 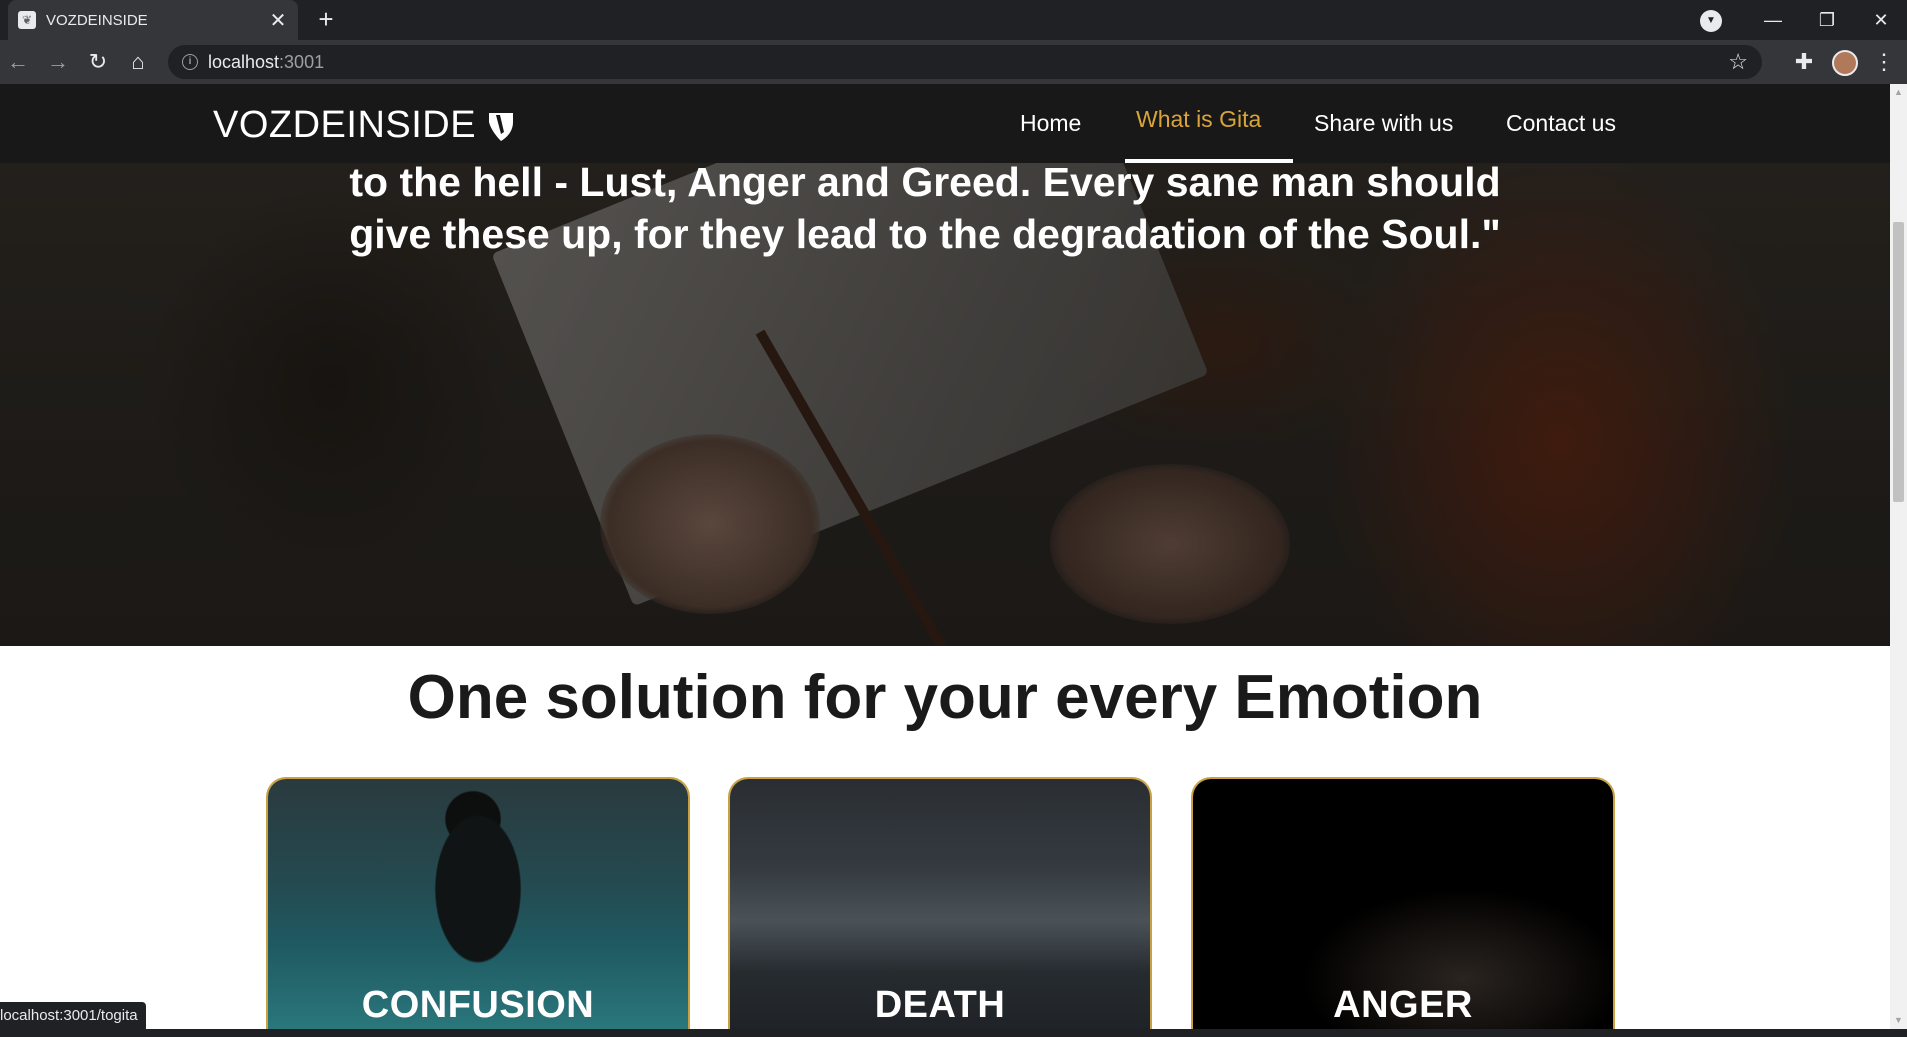 I want to click on back-arrow-icon: ←, so click(x=18, y=62).